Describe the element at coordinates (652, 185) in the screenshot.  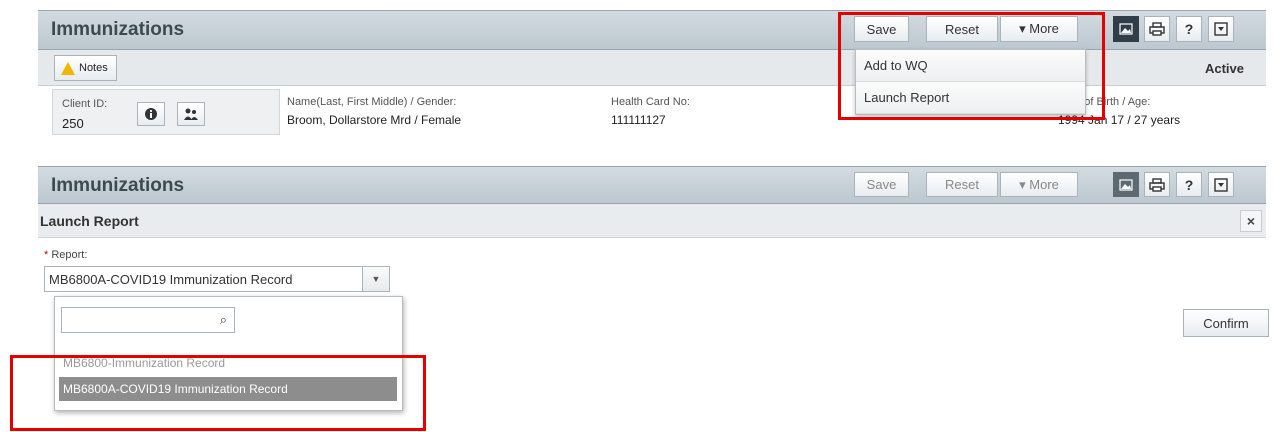
I see `bottom-header-bar: Immunizations Save Reset ▾ More ?` at that location.